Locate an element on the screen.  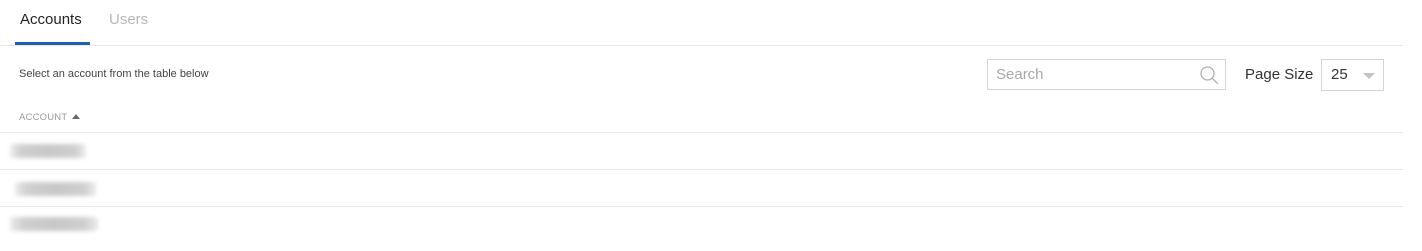
instruction-text: Select an account from the table below is located at coordinates (114, 74).